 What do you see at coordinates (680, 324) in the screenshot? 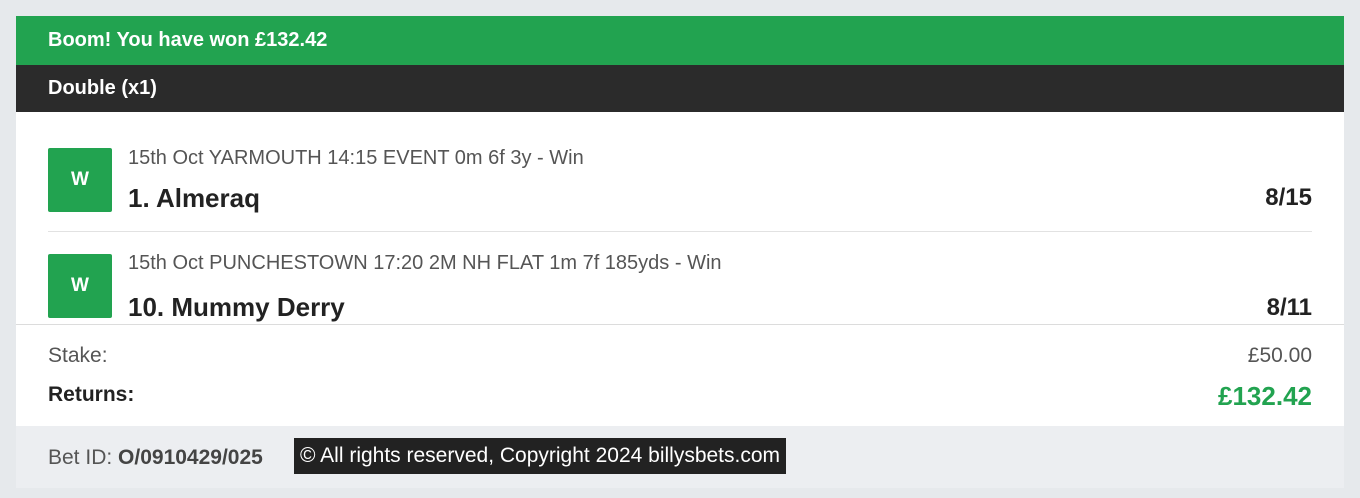
I see `summary-divider` at bounding box center [680, 324].